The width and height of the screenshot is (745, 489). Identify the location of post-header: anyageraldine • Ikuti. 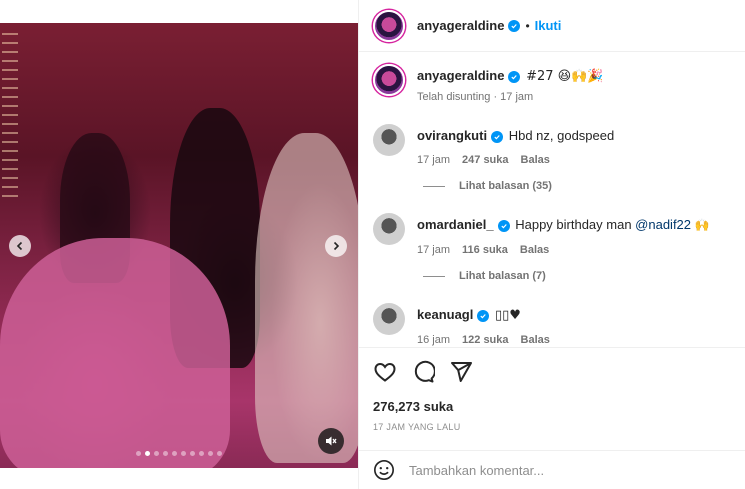
(552, 26).